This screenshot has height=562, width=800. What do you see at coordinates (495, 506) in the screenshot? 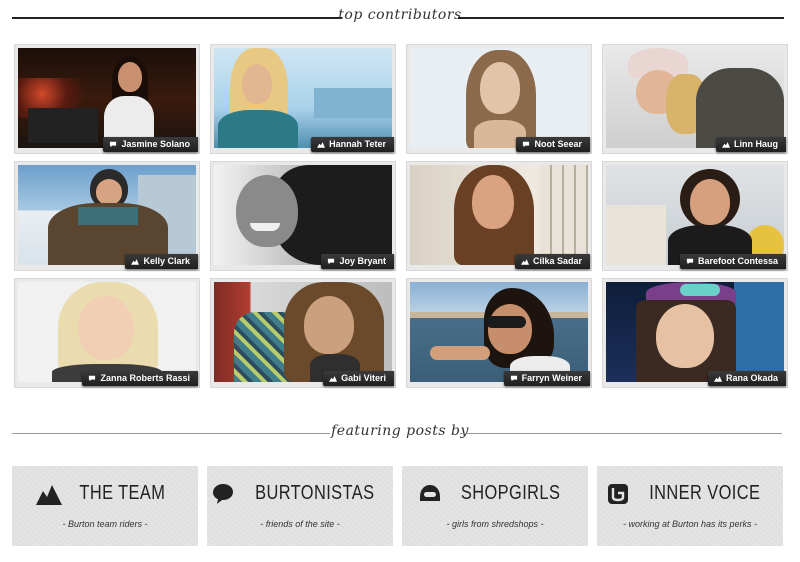
I see `feature-shopgirls: SHOPGIRLS - girls from shredshops -` at bounding box center [495, 506].